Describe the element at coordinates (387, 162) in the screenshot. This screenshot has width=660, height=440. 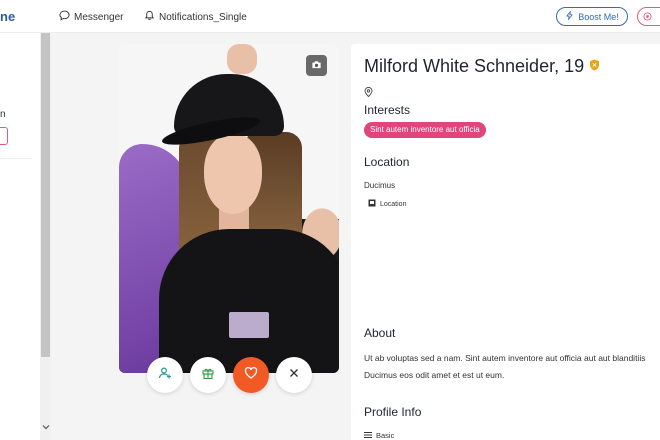
I see `location-heading: Location` at that location.